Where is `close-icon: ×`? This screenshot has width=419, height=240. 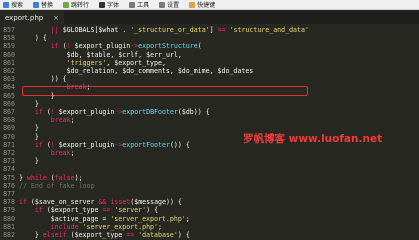
close-icon: × is located at coordinates (56, 18).